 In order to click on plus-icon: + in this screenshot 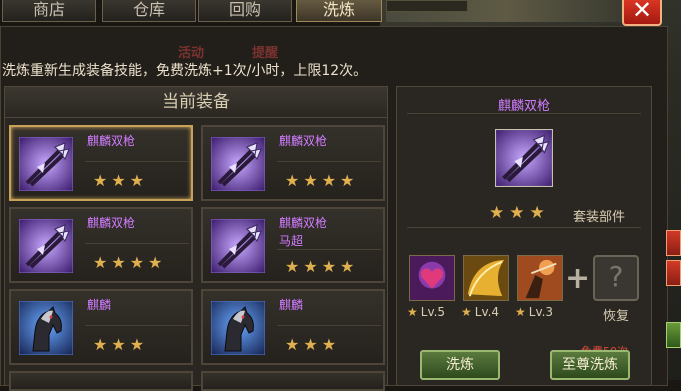, I will do `click(578, 278)`.